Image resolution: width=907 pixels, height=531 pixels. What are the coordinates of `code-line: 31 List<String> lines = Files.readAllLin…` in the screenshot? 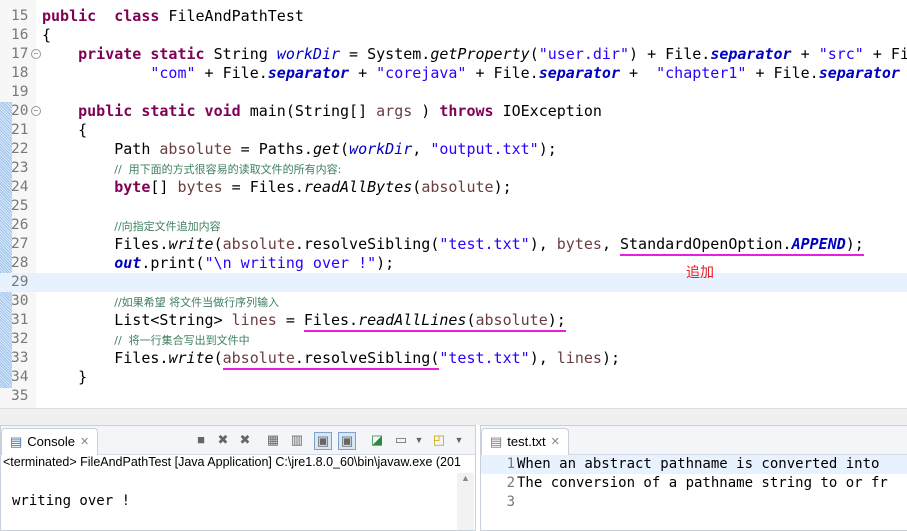 It's located at (453, 321).